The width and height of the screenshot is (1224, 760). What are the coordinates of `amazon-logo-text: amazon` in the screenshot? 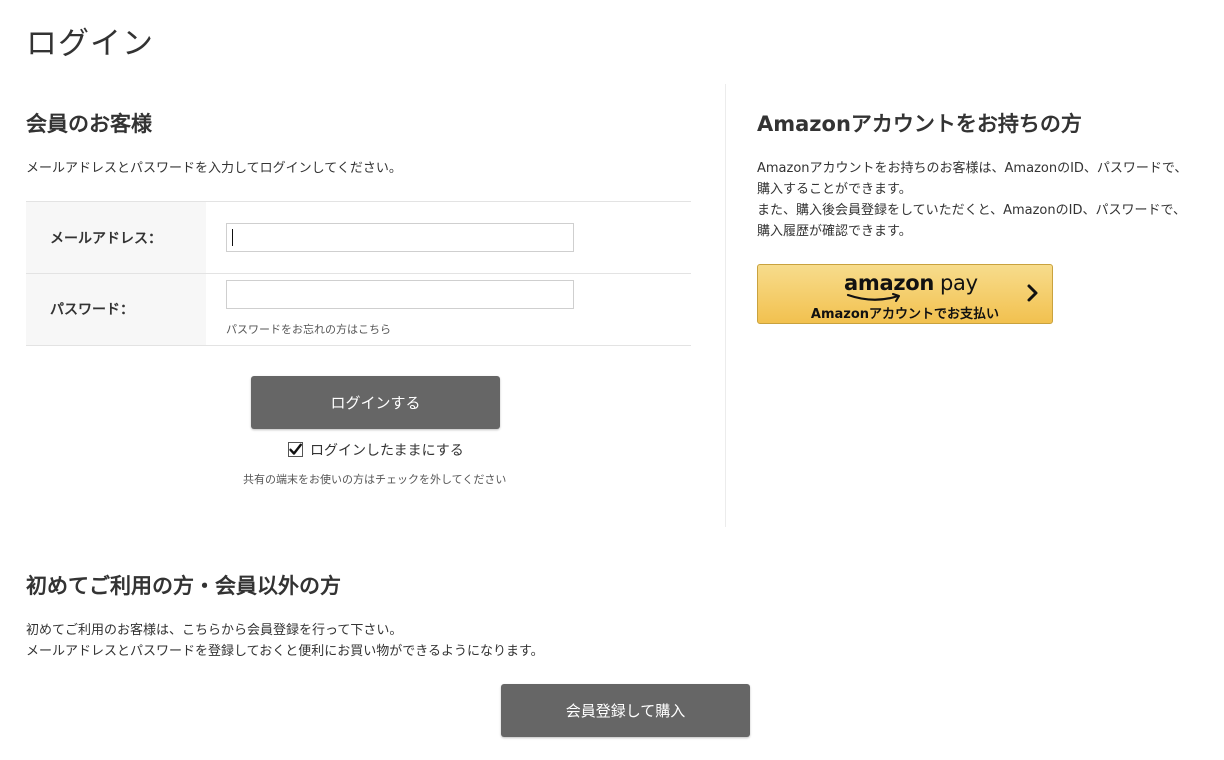 It's located at (889, 283).